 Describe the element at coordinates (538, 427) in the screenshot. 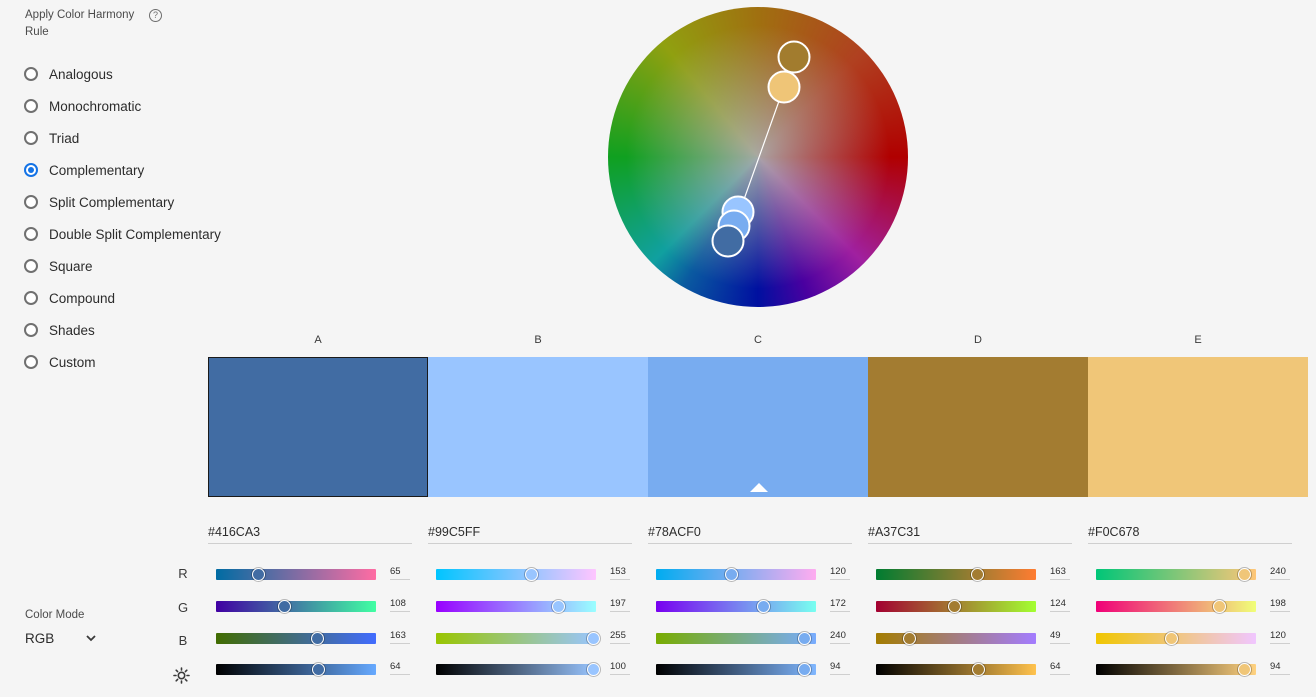

I see `color-swatch-b` at that location.